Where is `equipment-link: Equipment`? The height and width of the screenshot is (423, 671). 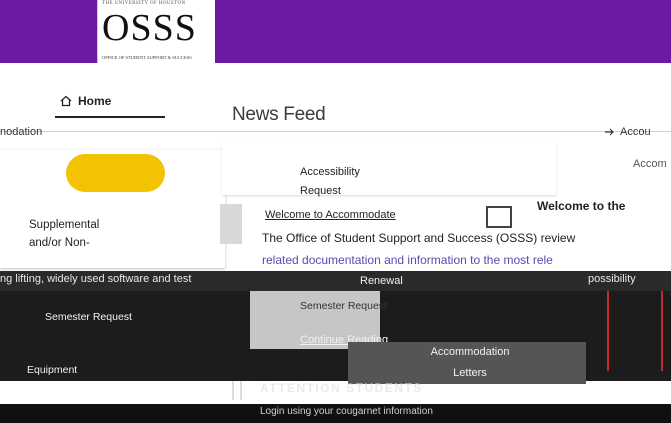
equipment-link: Equipment is located at coordinates (52, 370).